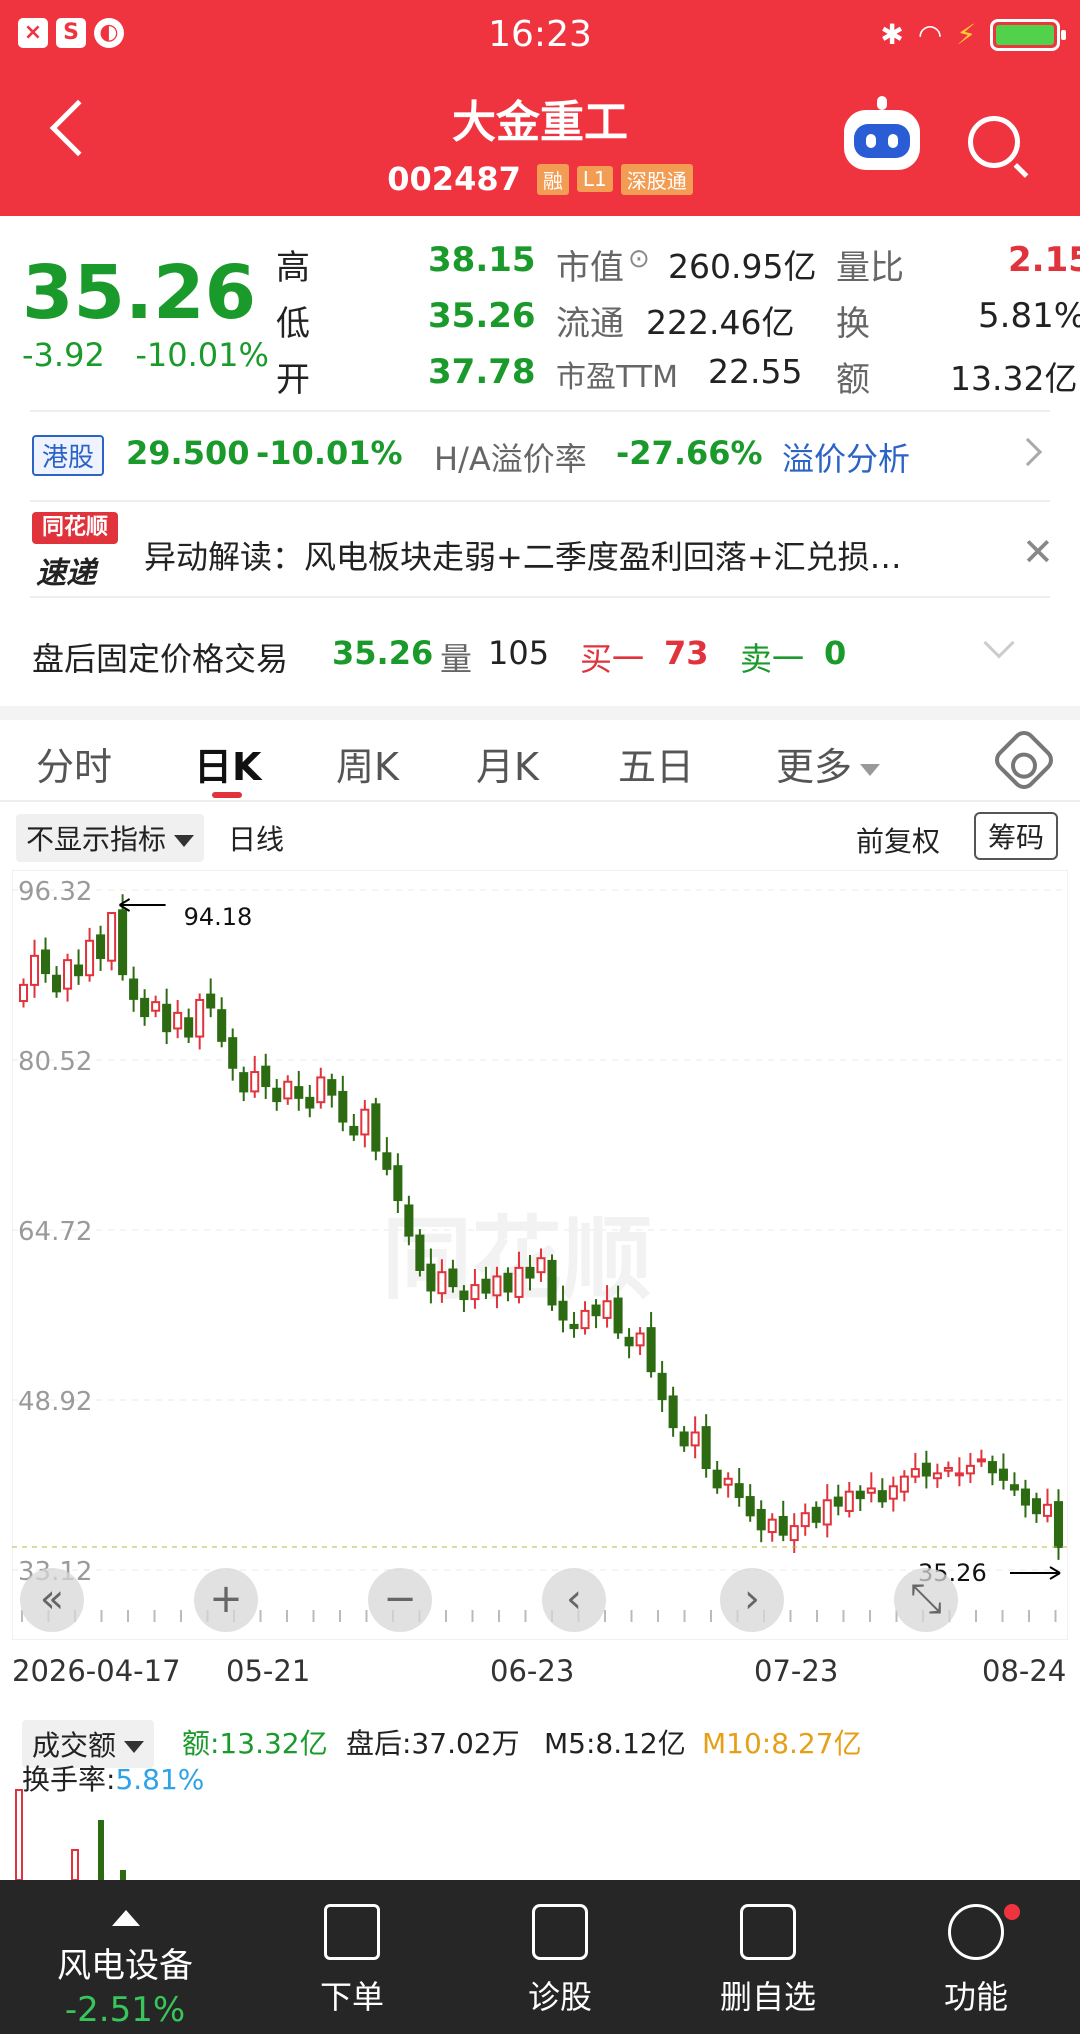 The height and width of the screenshot is (2034, 1080). I want to click on volume-amount: 额:13.32亿, so click(255, 1743).